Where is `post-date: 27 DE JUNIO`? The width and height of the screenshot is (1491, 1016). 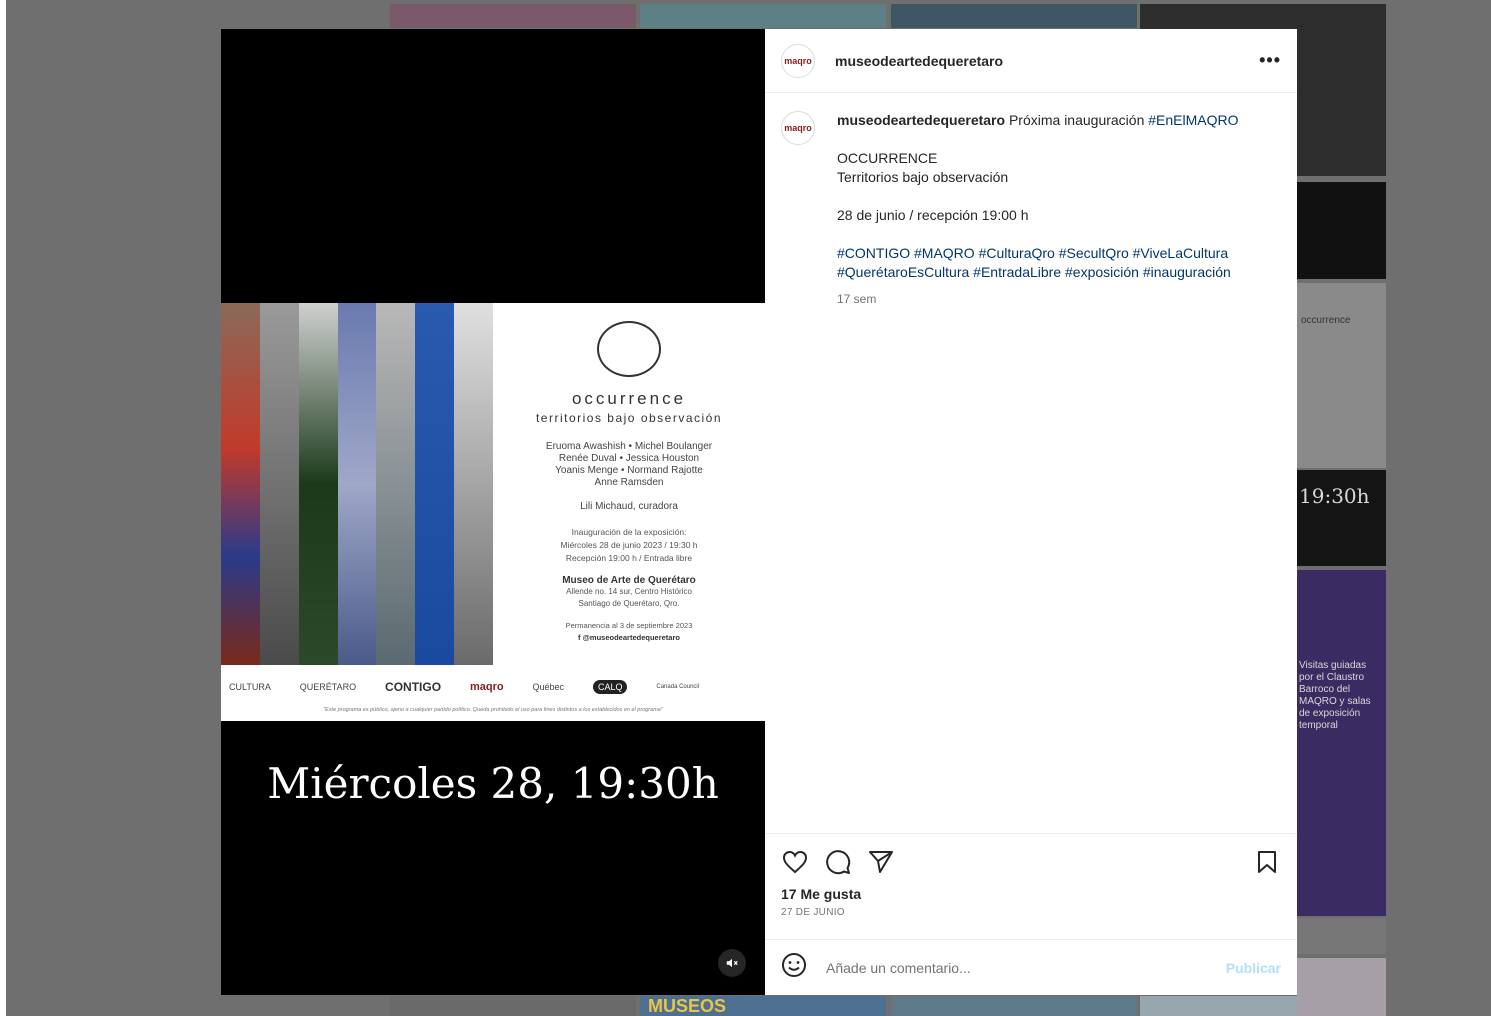 post-date: 27 DE JUNIO is located at coordinates (1031, 912).